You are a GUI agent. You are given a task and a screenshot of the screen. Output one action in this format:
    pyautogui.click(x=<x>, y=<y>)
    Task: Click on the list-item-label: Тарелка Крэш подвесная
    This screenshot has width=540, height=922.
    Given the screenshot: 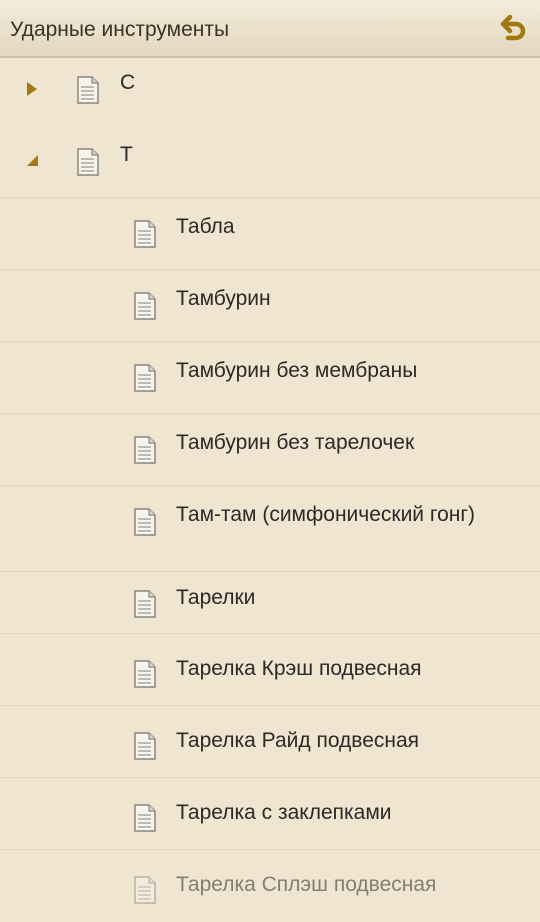 What is the action you would take?
    pyautogui.click(x=299, y=668)
    